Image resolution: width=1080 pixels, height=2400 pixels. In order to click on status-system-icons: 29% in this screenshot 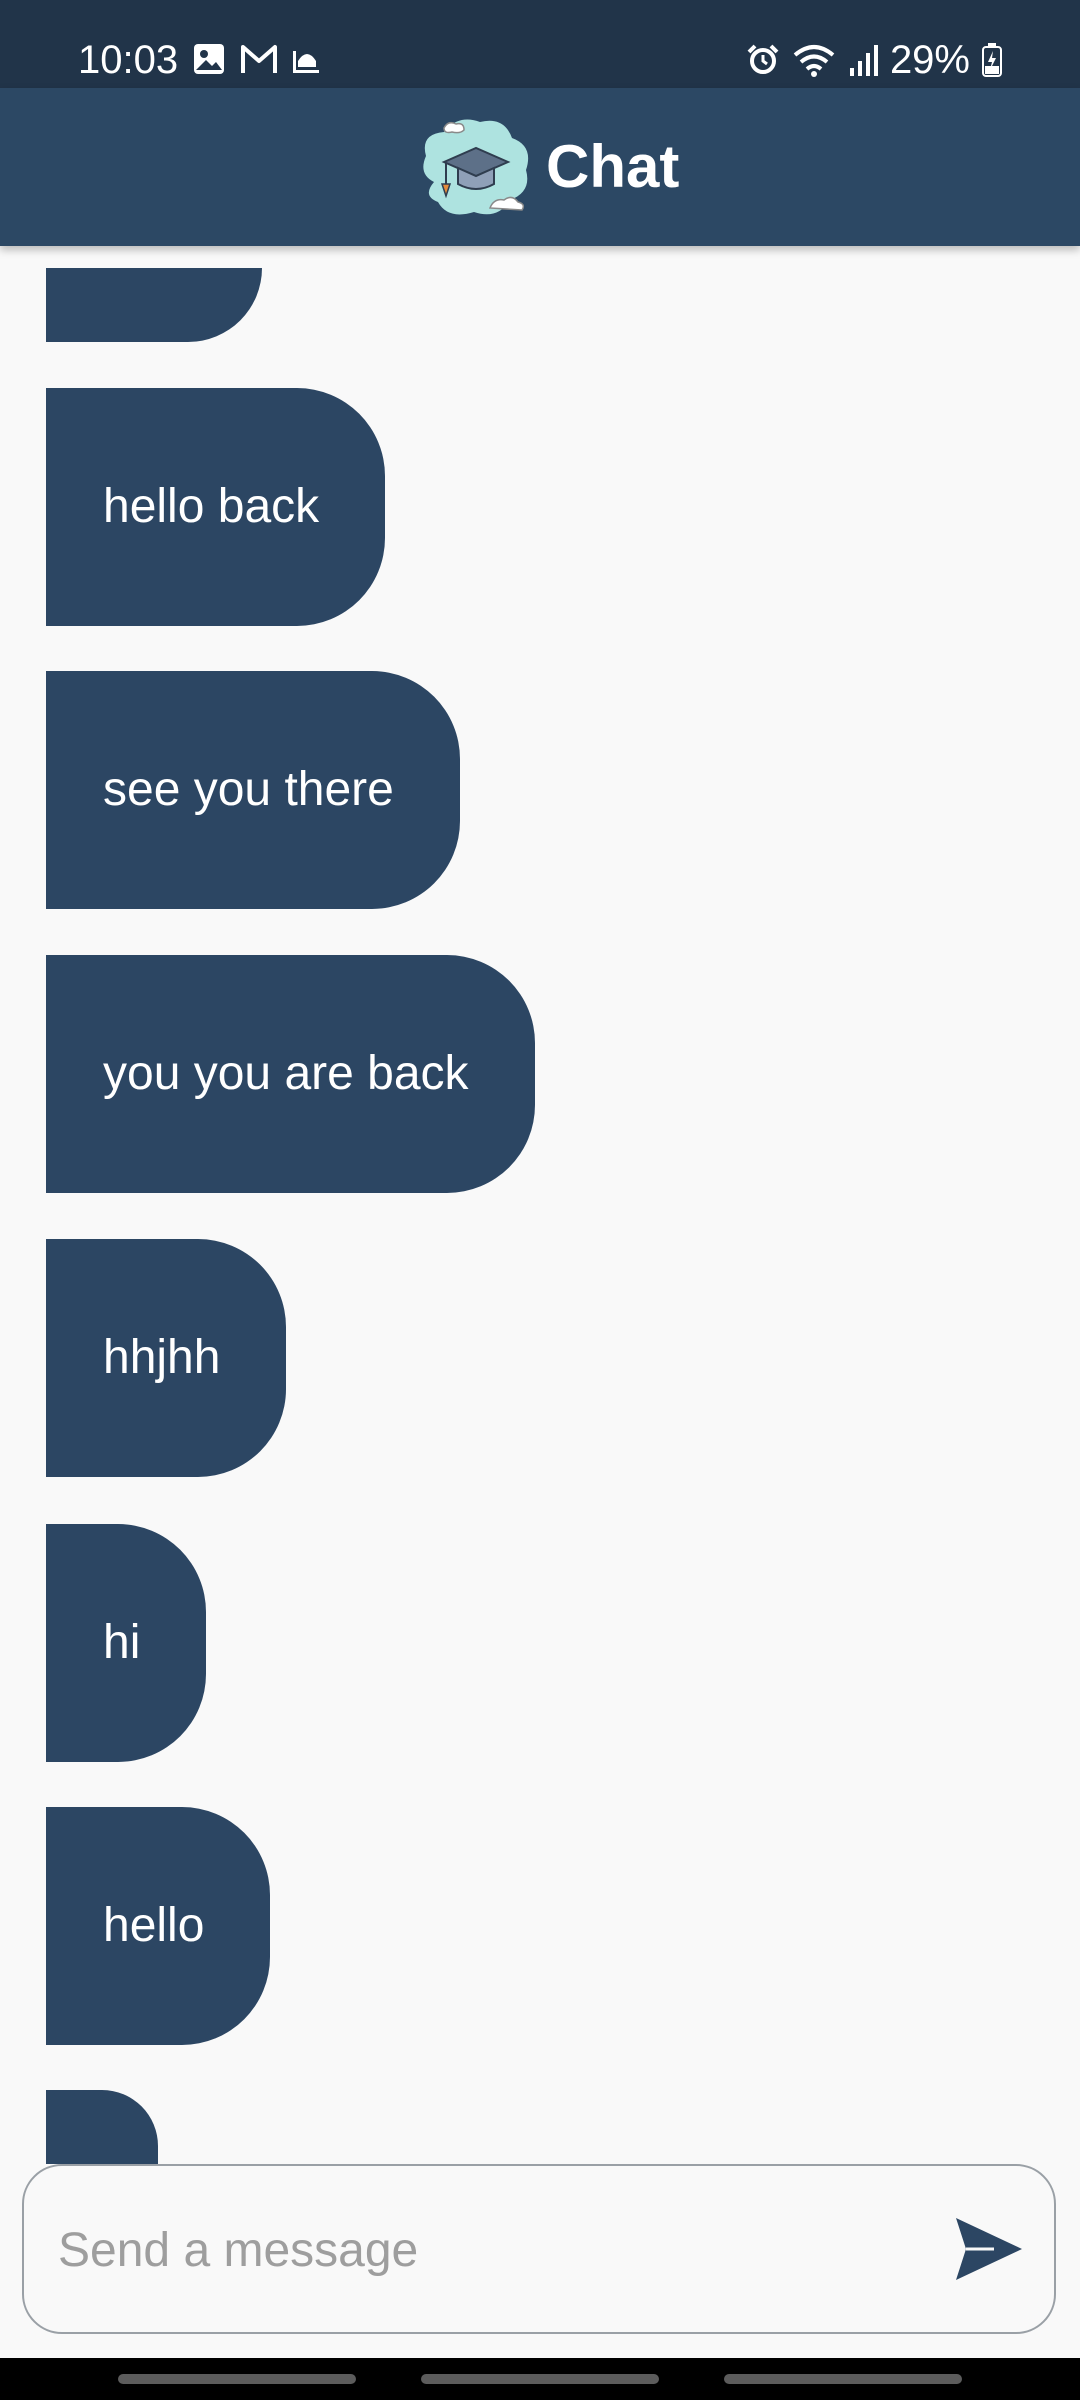, I will do `click(874, 60)`.